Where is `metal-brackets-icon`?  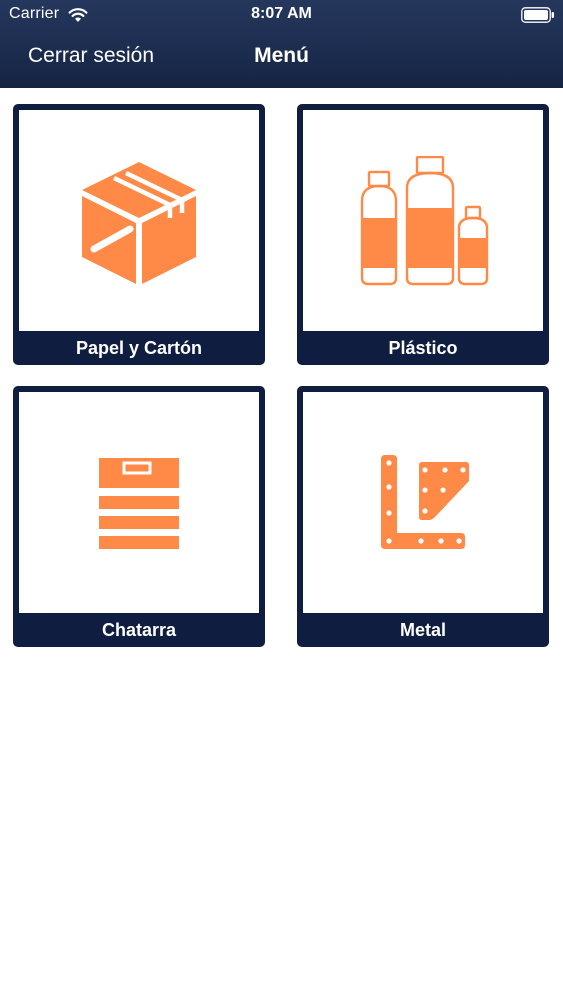
metal-brackets-icon is located at coordinates (425, 501).